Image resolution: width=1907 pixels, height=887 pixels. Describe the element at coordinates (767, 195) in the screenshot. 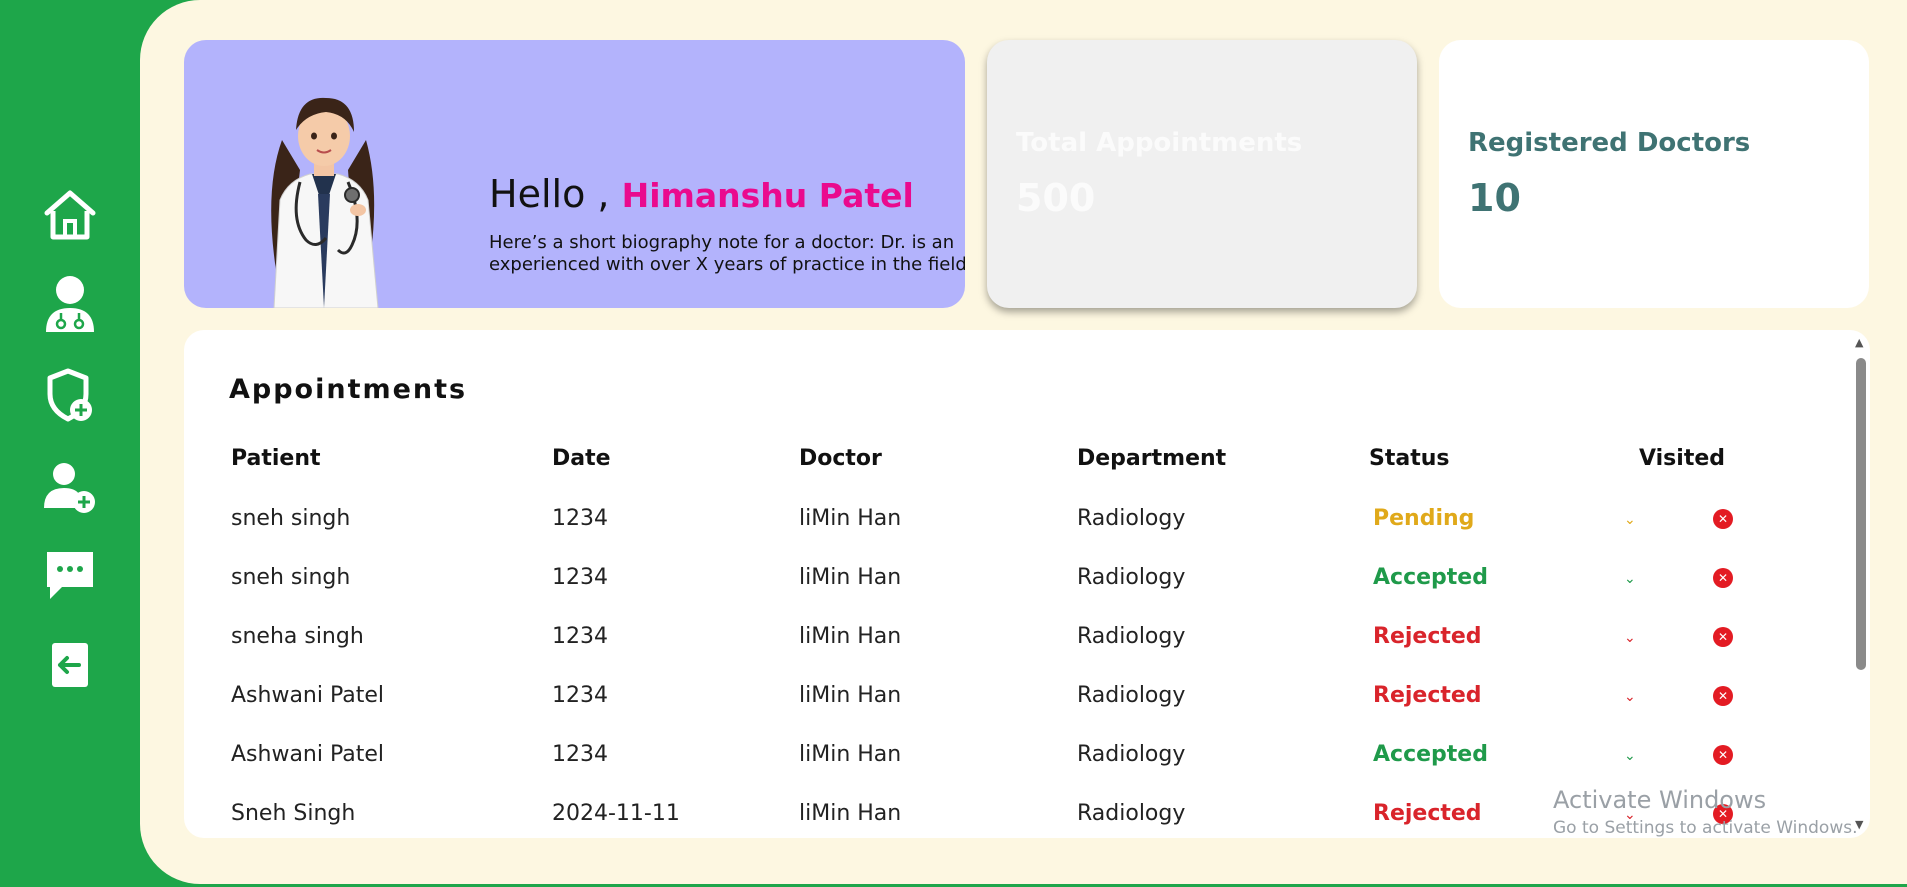

I see `user-name: Himanshu Patel` at that location.